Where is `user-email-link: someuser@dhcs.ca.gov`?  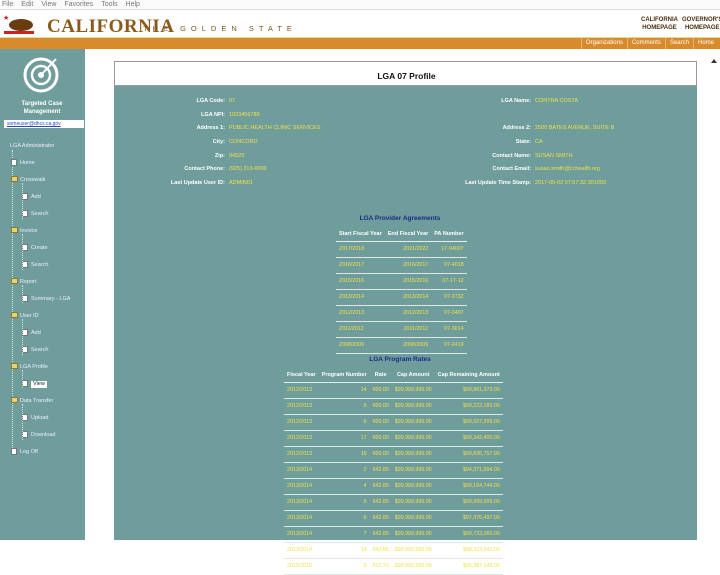 user-email-link: someuser@dhcs.ca.gov is located at coordinates (44, 124).